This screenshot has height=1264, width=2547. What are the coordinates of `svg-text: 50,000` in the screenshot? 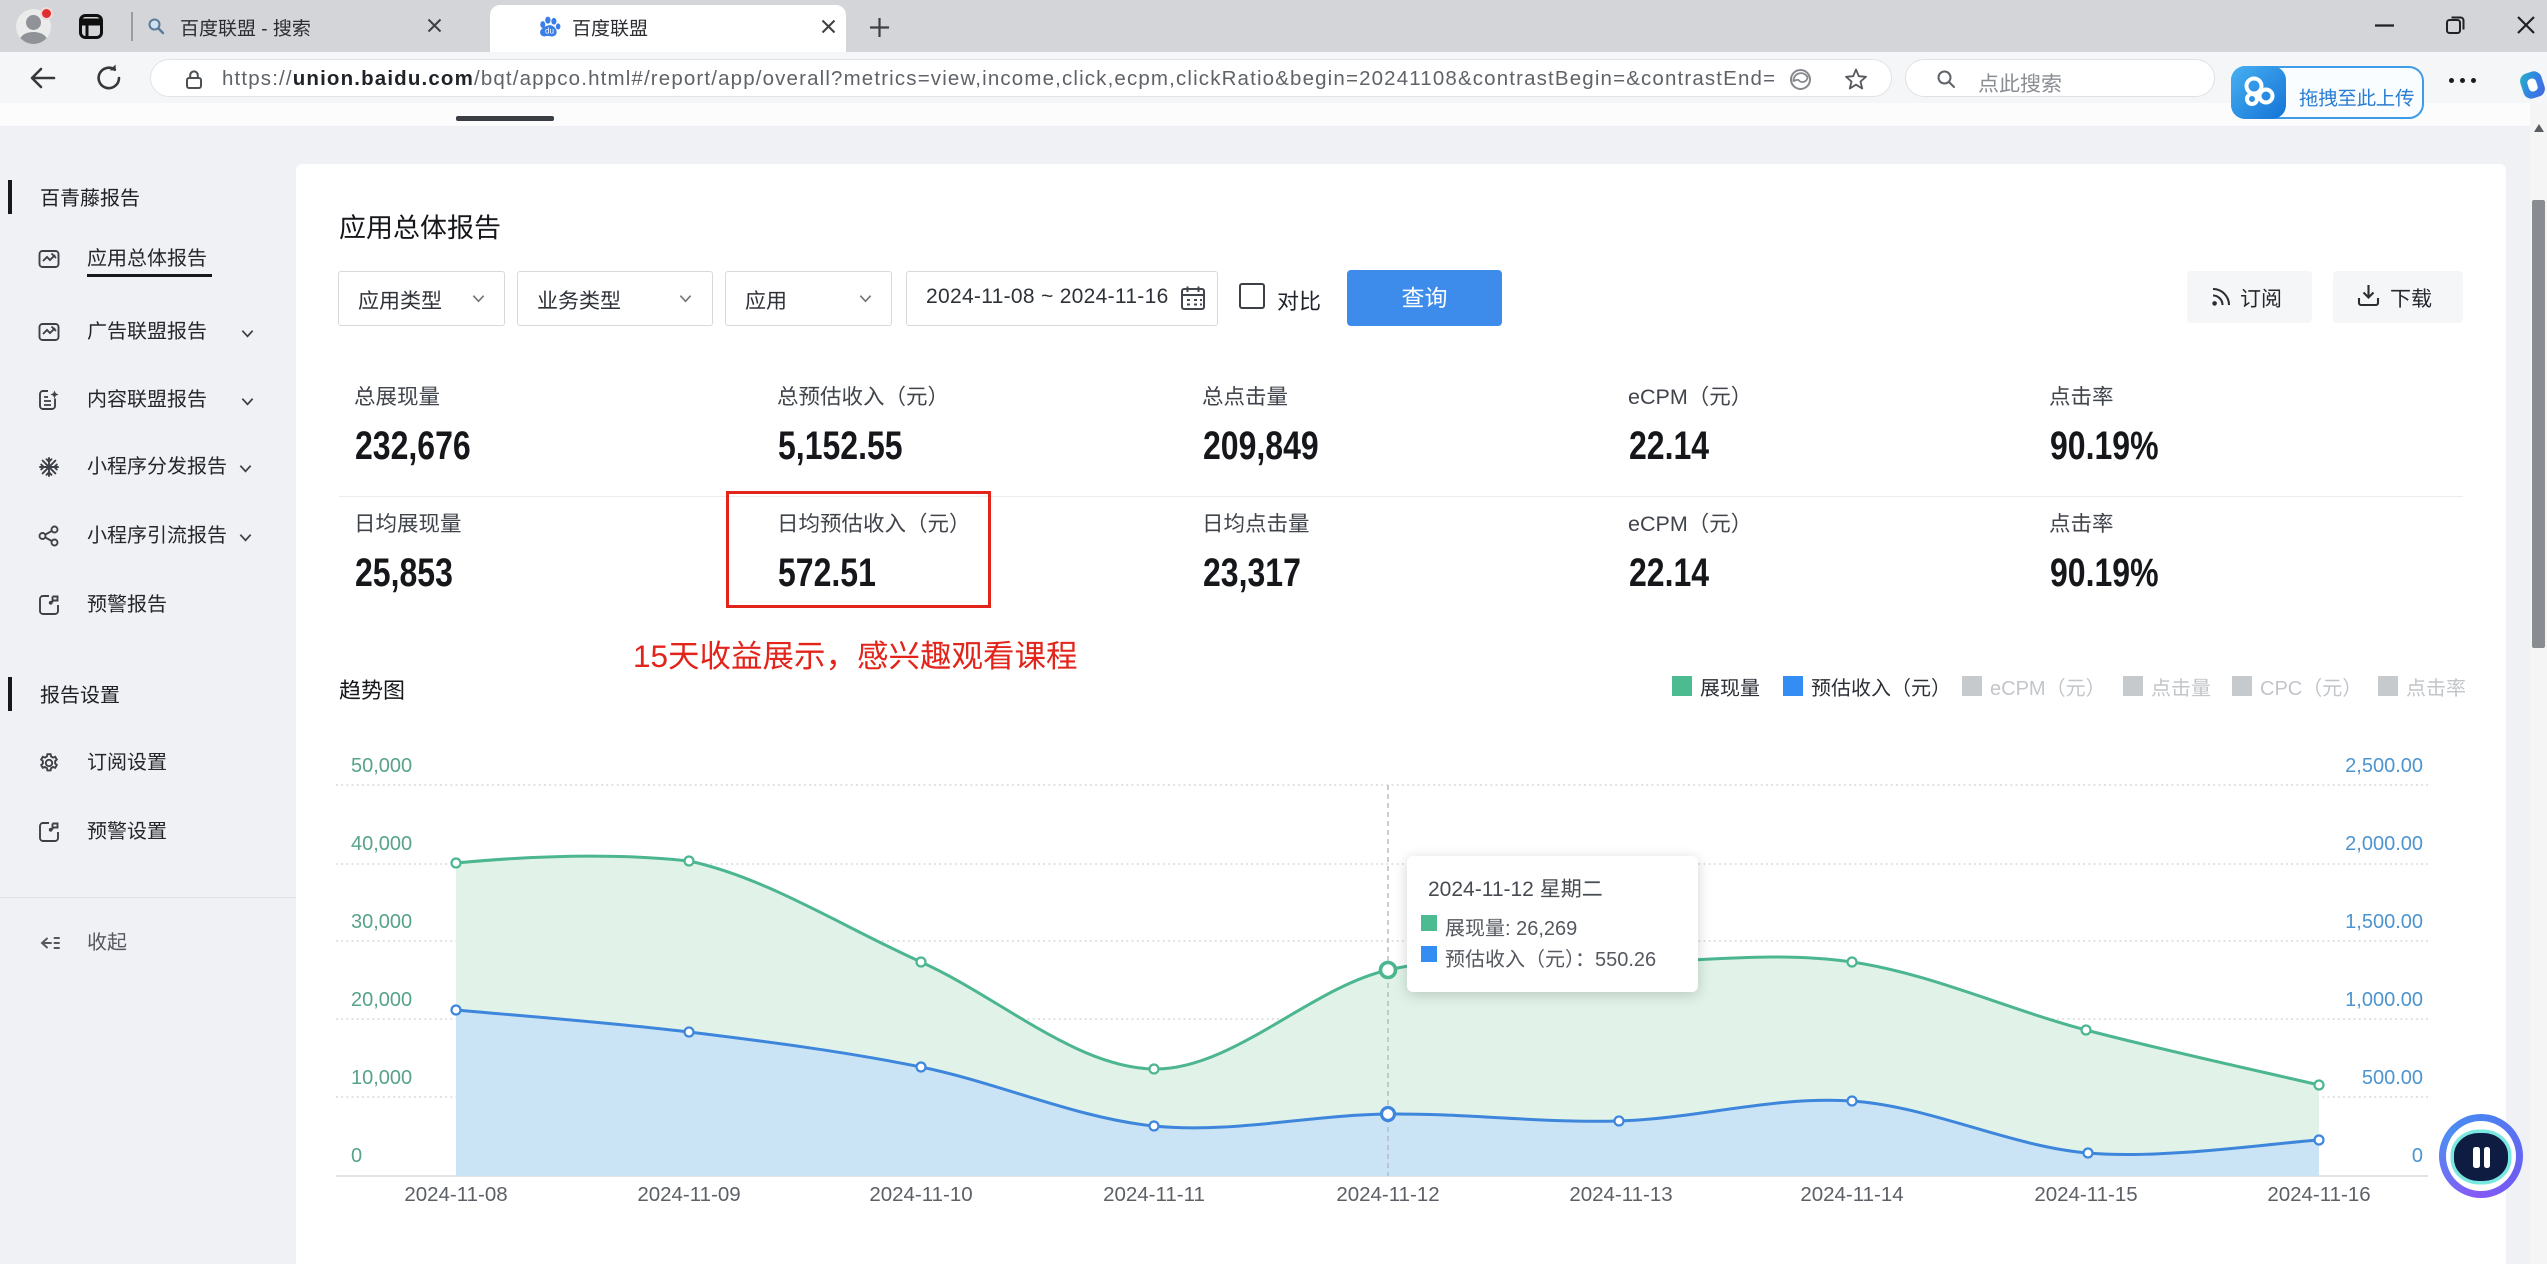 It's located at (381, 766).